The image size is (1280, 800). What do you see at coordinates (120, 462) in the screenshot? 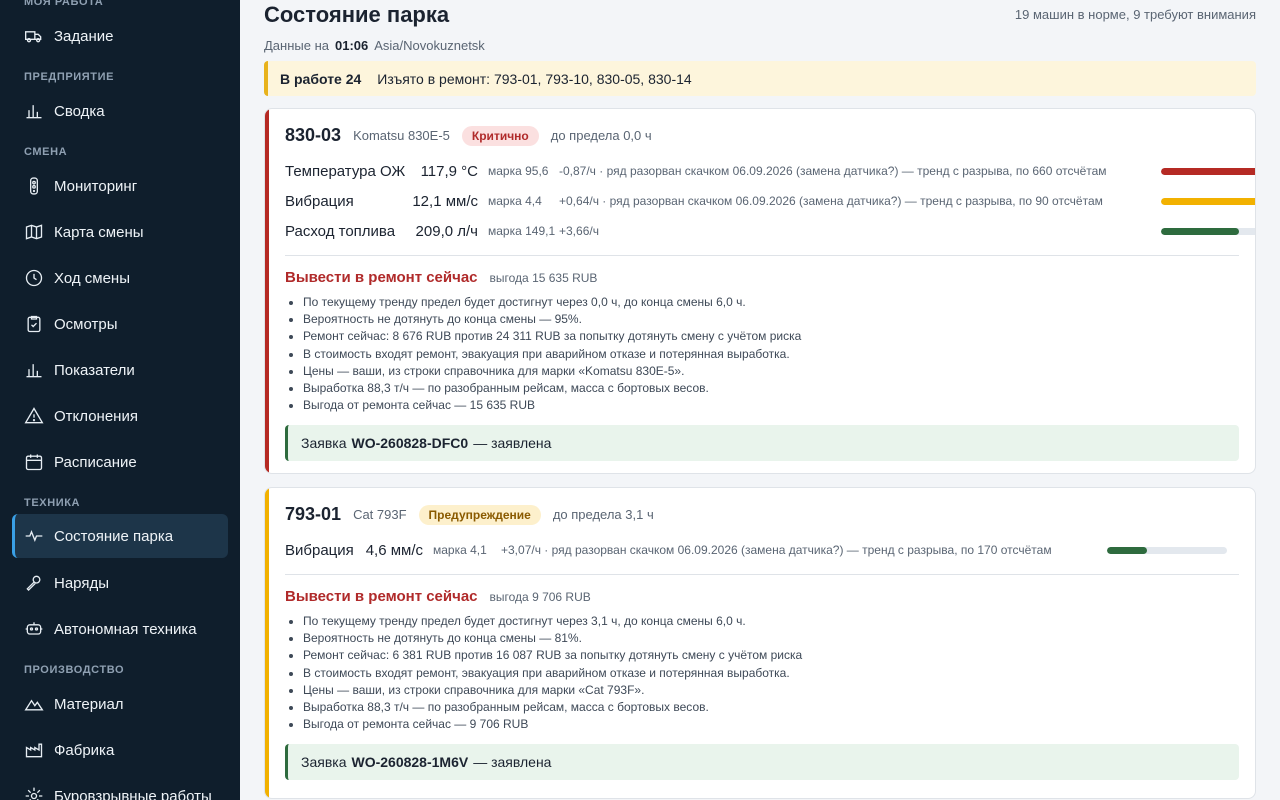
I see `sidebar-item-schedule: Расписание` at bounding box center [120, 462].